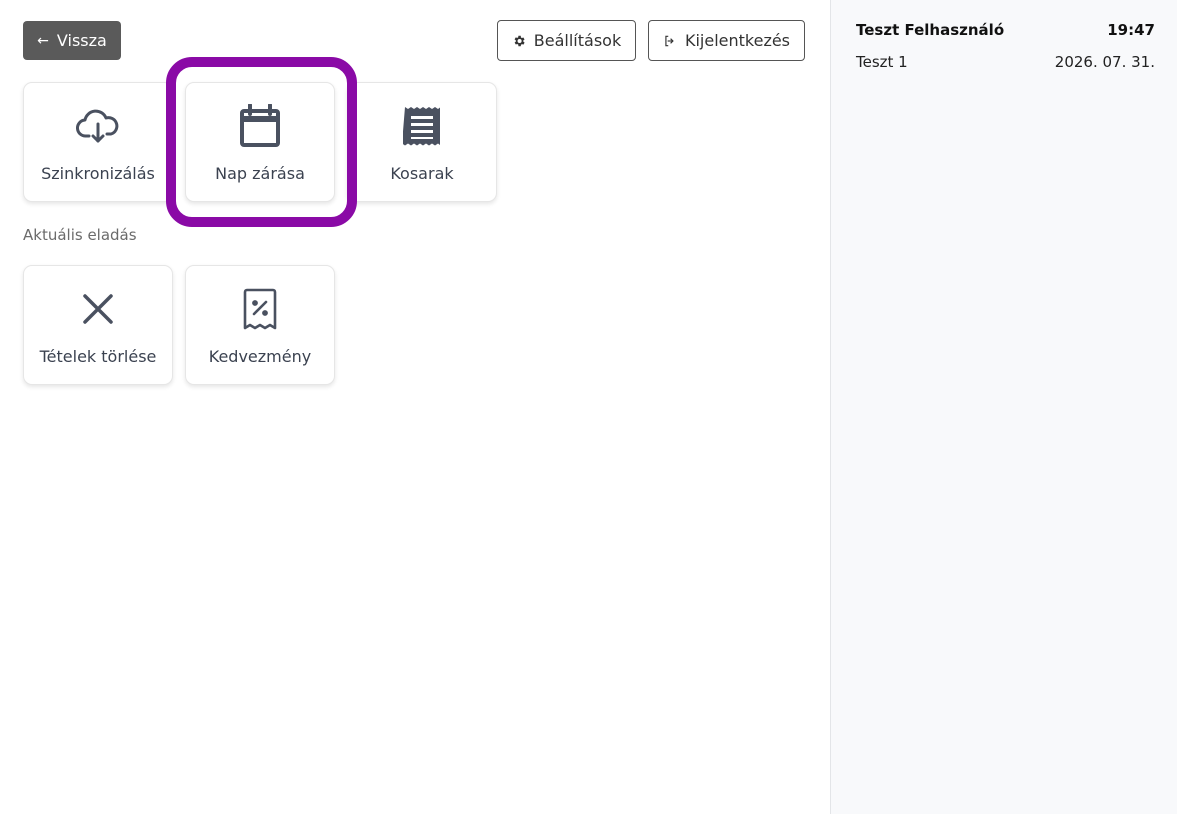 The image size is (1177, 814). Describe the element at coordinates (260, 356) in the screenshot. I see `tile-discount-label: Kedvezmény` at that location.